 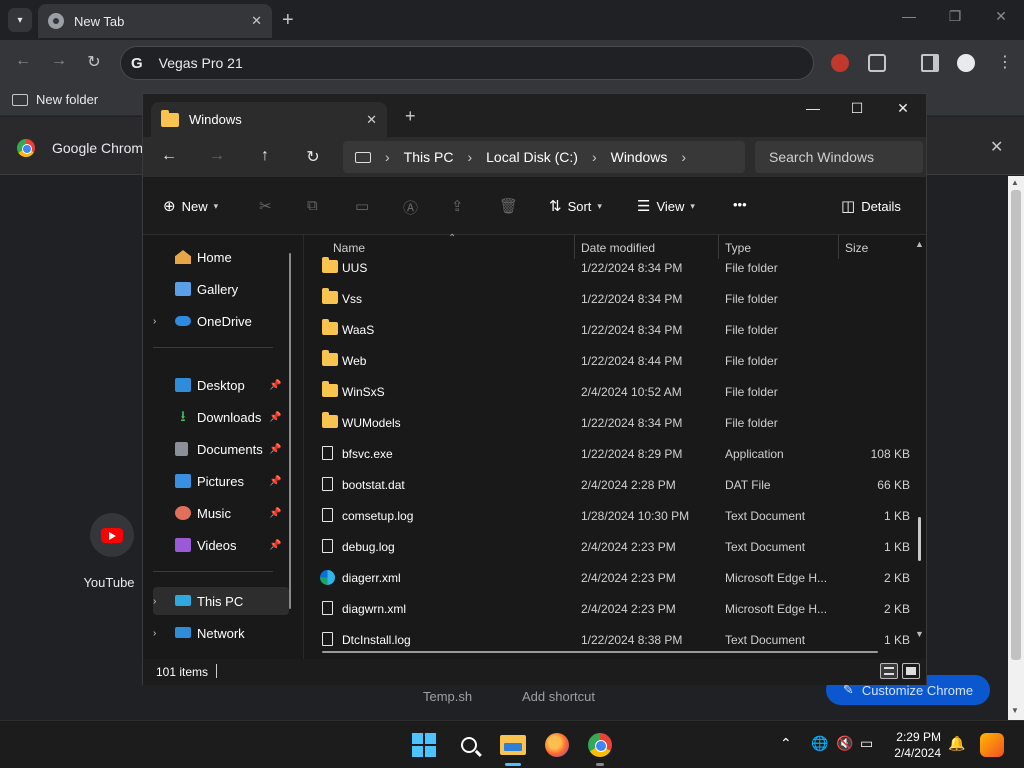 What do you see at coordinates (600, 652) in the screenshot?
I see `list-horizontal-scrollbar` at bounding box center [600, 652].